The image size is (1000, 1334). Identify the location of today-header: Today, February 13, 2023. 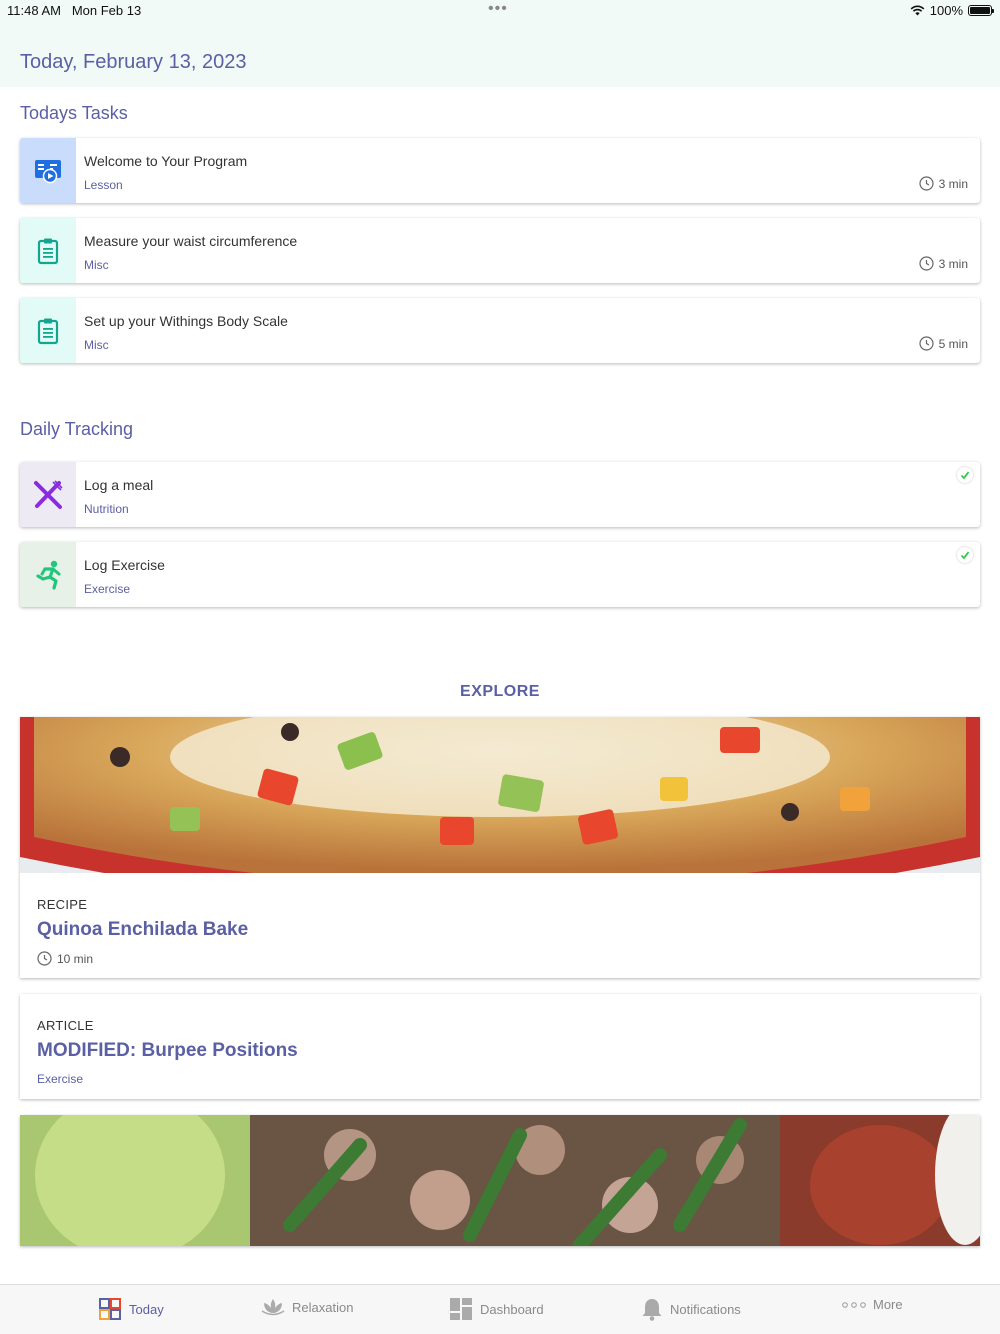
(500, 55).